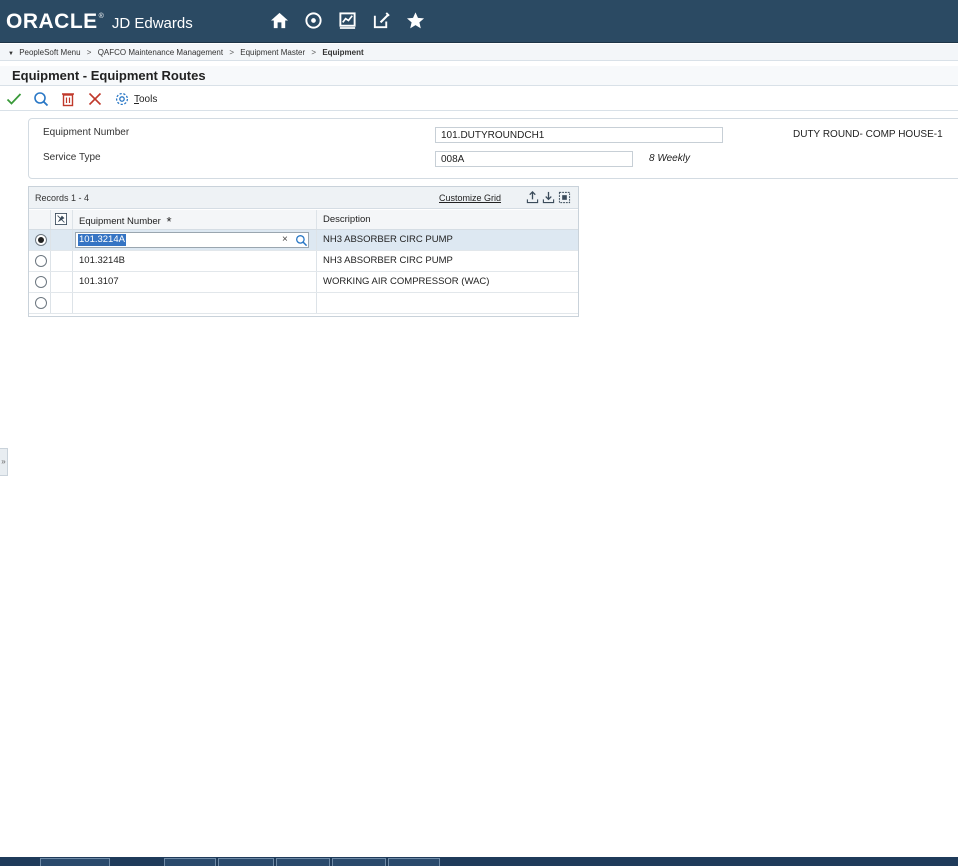 The image size is (958, 866). Describe the element at coordinates (169, 221) in the screenshot. I see `required-marker: *` at that location.